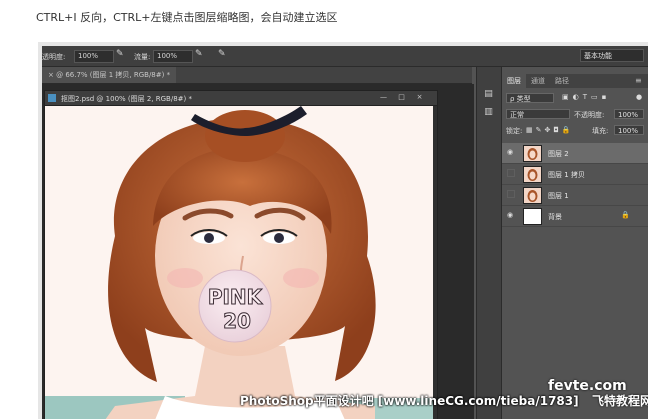  Describe the element at coordinates (575, 81) in the screenshot. I see `panel-tabs: 图层 通道 路径 ≡` at that location.